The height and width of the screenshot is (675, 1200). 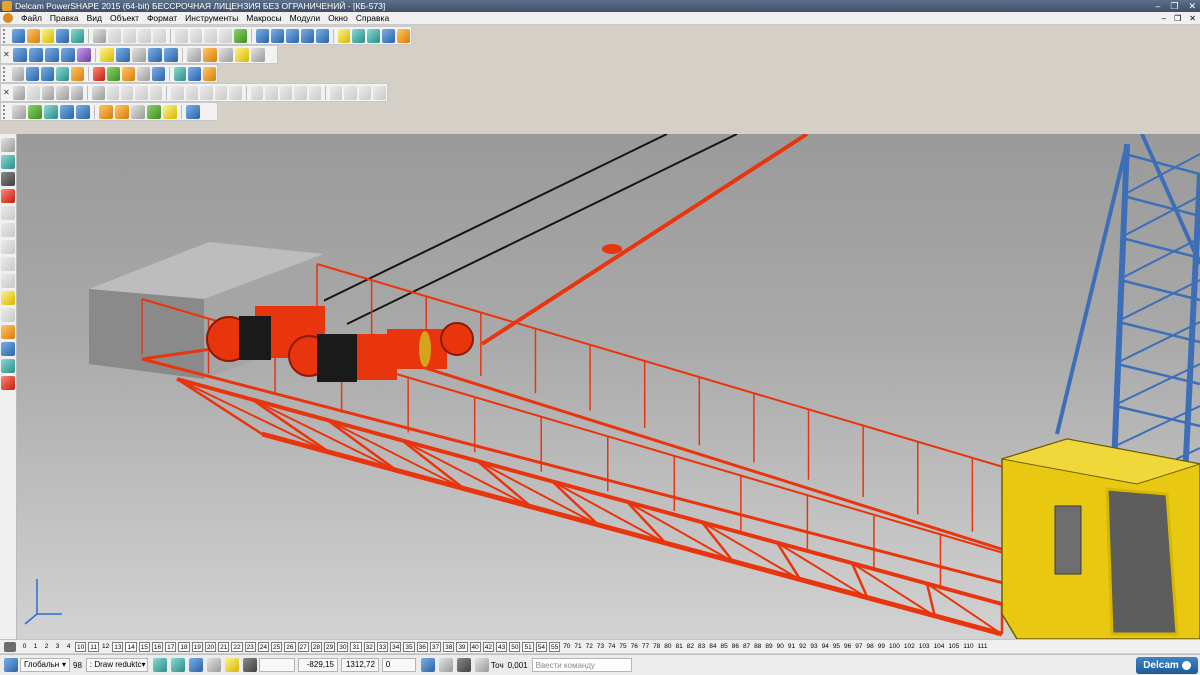 What do you see at coordinates (195, 73) in the screenshot?
I see `palette-icon` at bounding box center [195, 73].